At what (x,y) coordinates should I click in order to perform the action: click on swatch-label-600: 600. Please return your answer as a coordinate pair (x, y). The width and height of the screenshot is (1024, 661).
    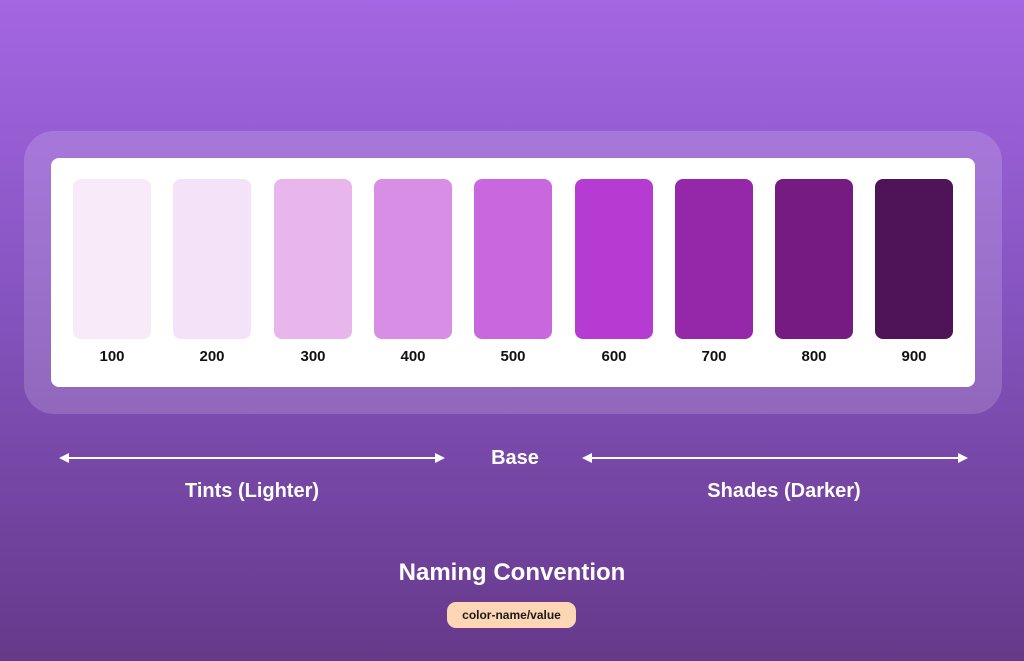
    Looking at the image, I should click on (614, 356).